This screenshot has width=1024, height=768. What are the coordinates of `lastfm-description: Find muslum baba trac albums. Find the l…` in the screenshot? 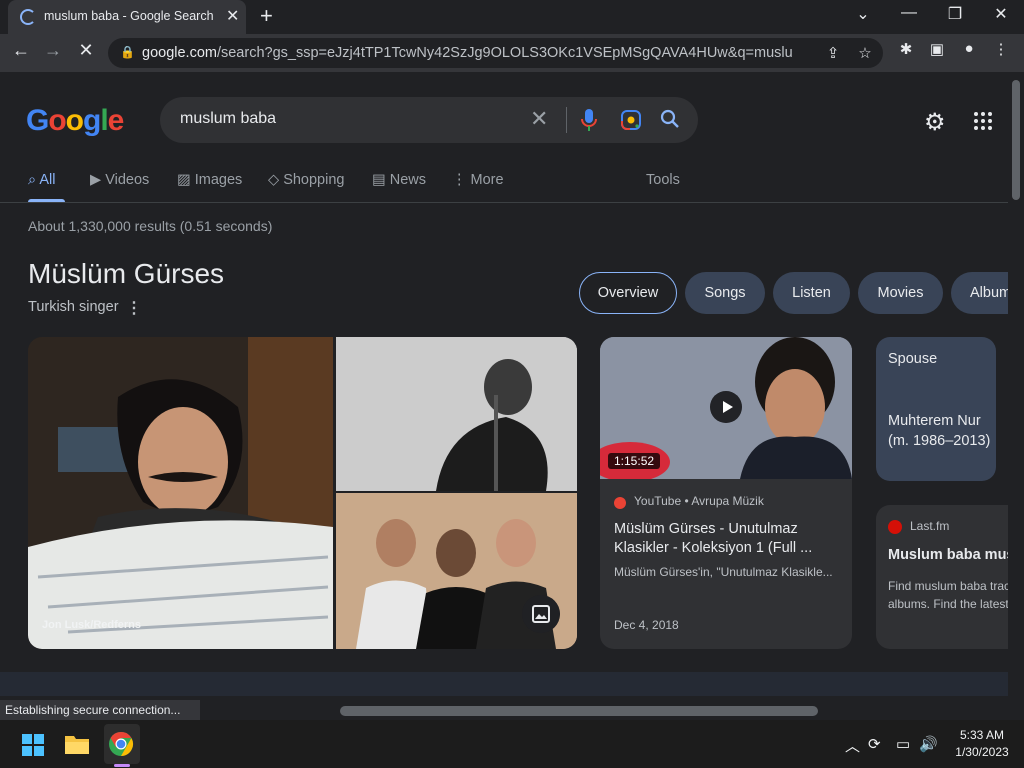 It's located at (948, 595).